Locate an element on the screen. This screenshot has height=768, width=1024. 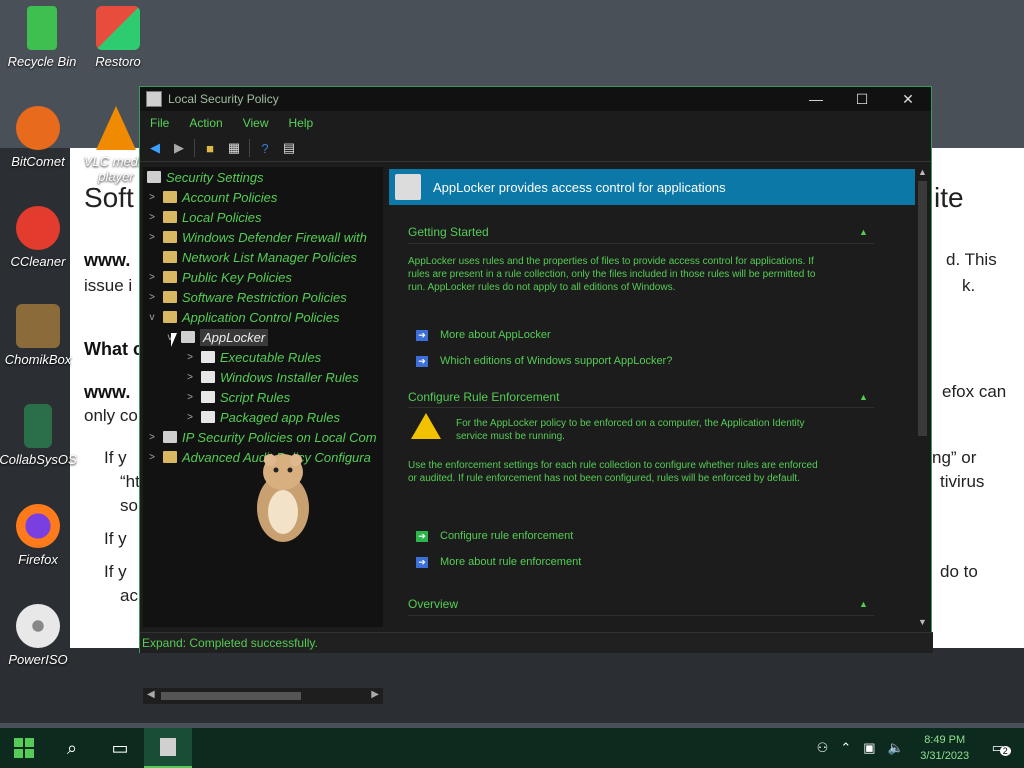
desktop-icon-chomikbox: ChomikBox is located at coordinates (40, 335).